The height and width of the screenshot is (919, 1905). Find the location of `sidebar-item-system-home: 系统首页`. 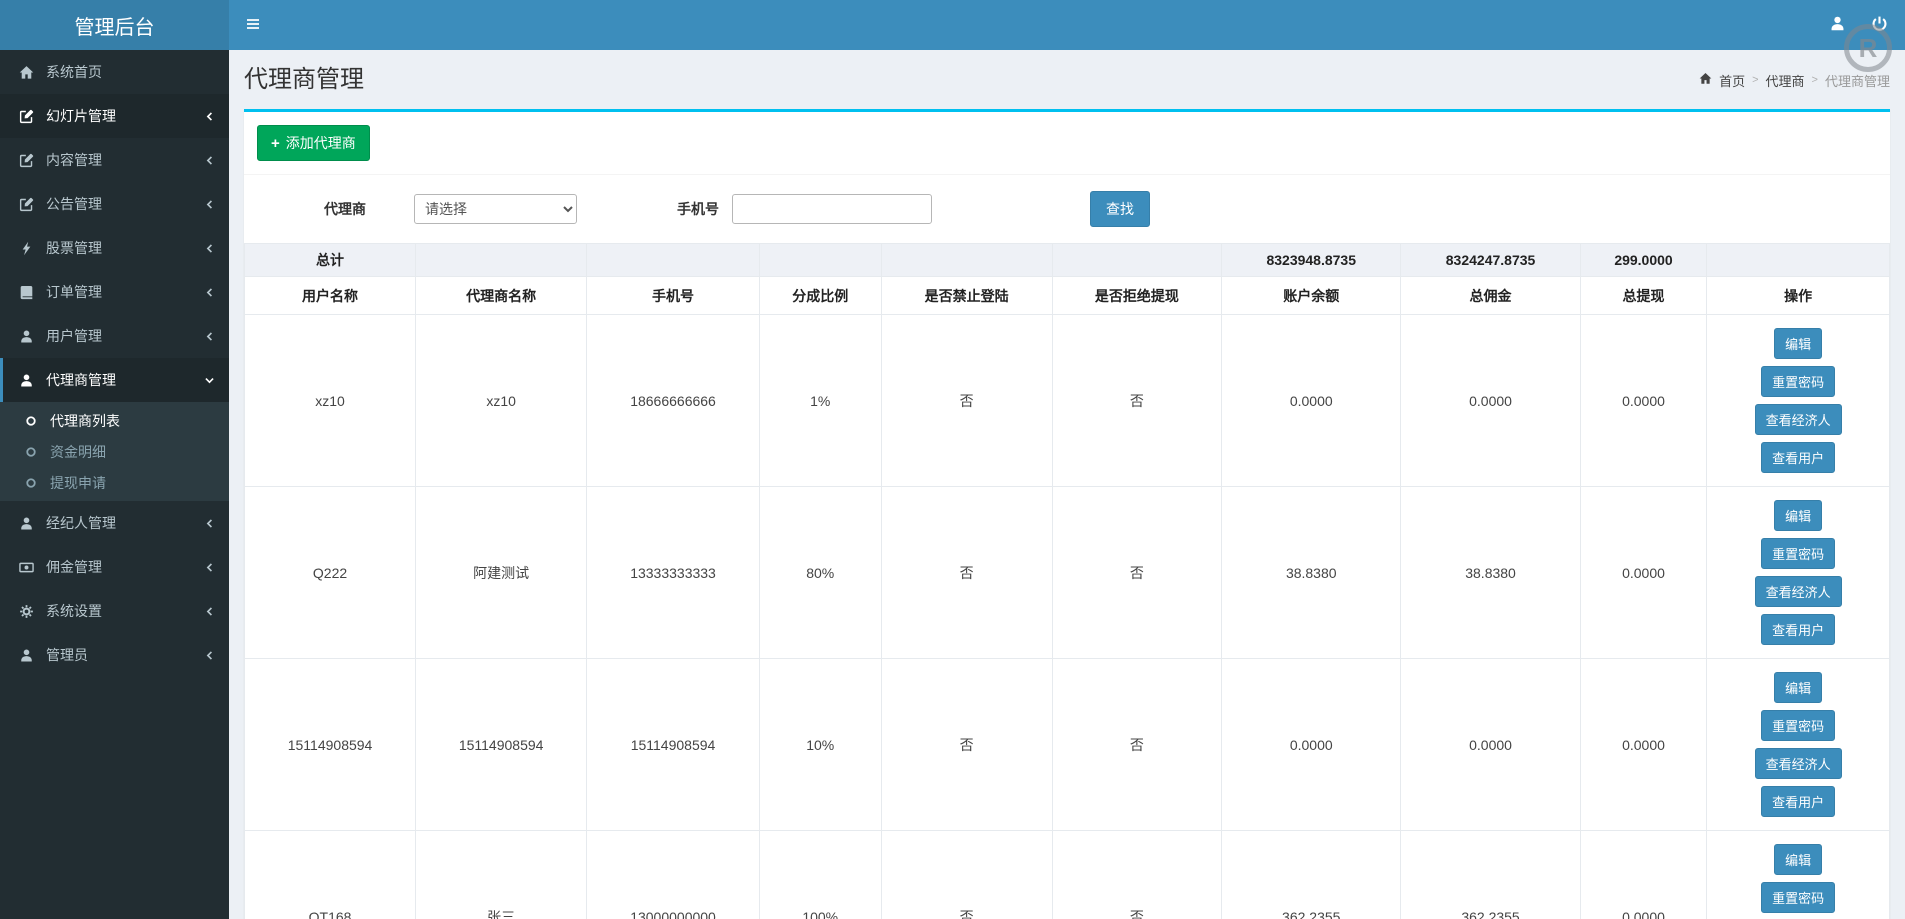

sidebar-item-system-home: 系统首页 is located at coordinates (114, 72).